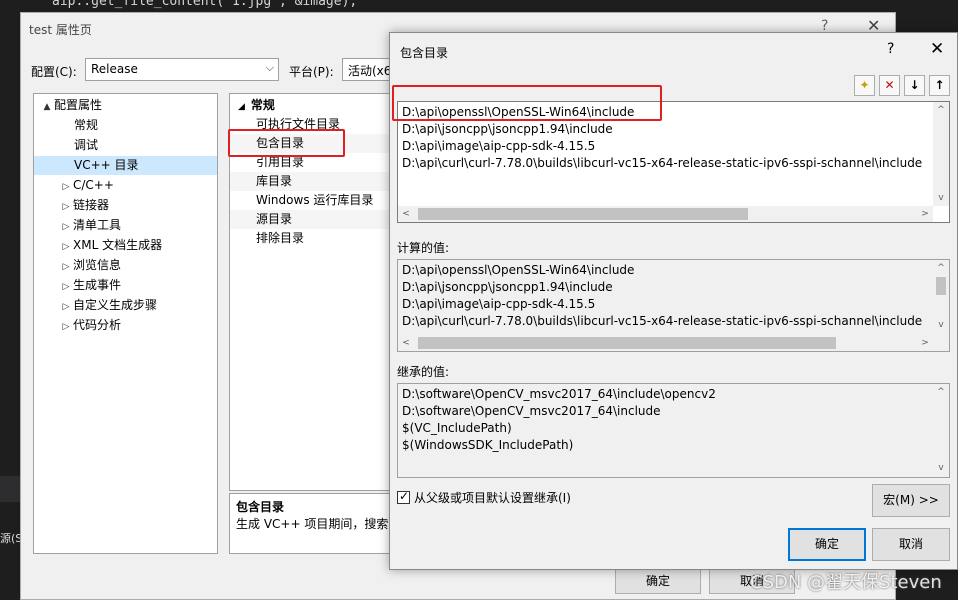 Image resolution: width=958 pixels, height=600 pixels. I want to click on macros-button: 宏(M) >>, so click(911, 500).